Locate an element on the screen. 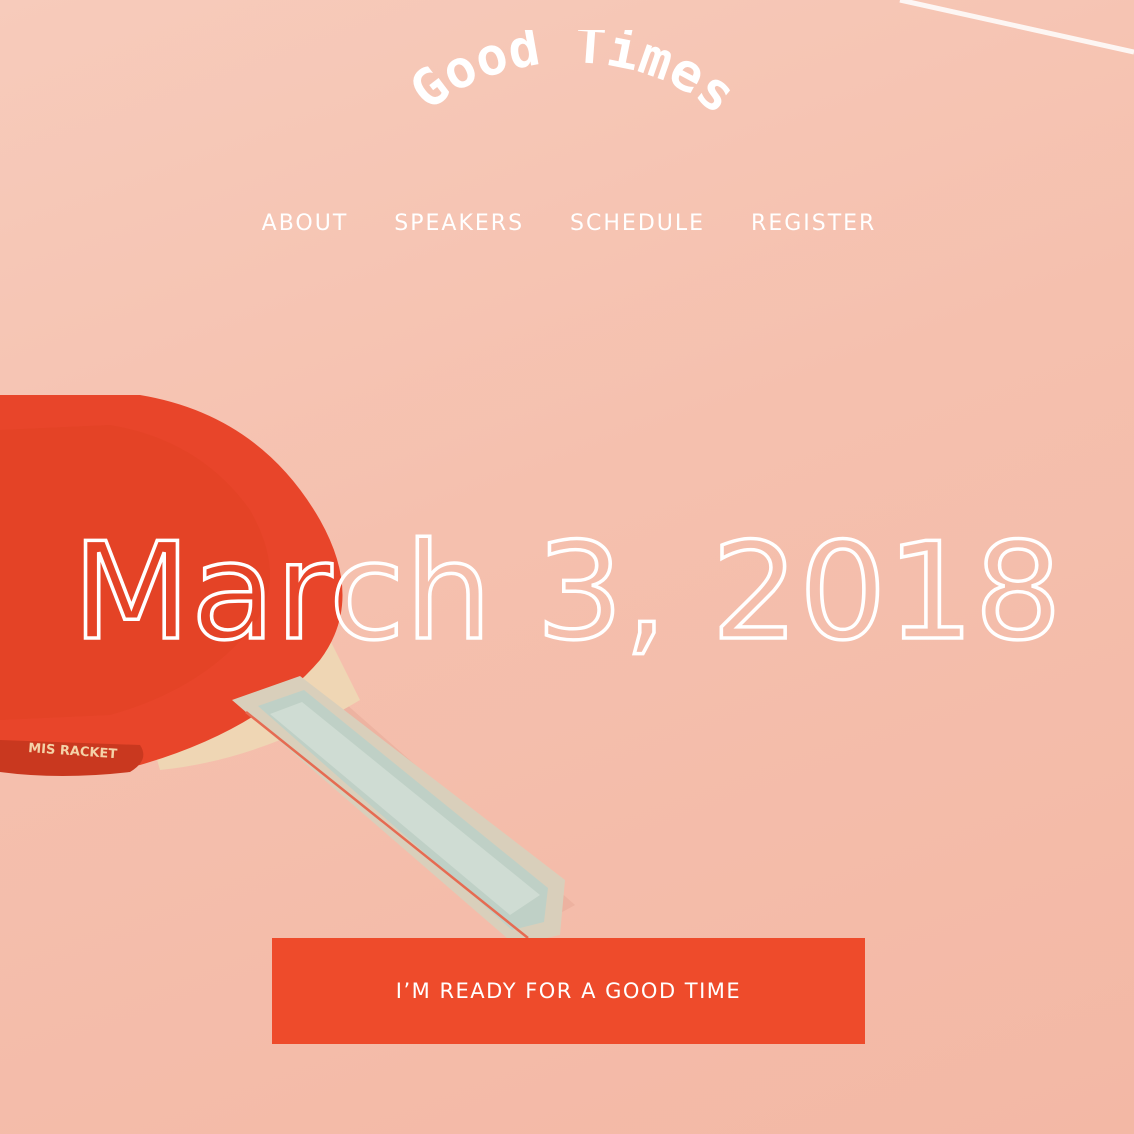 The image size is (1134, 1134). nav-link-register: REGISTER is located at coordinates (813, 224).